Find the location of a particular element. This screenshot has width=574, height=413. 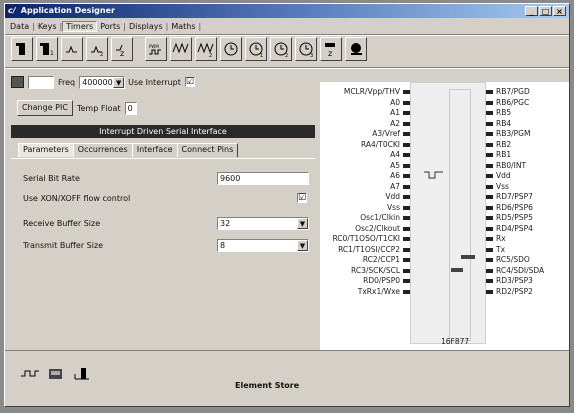

menu-timers: Timers is located at coordinates (80, 26).